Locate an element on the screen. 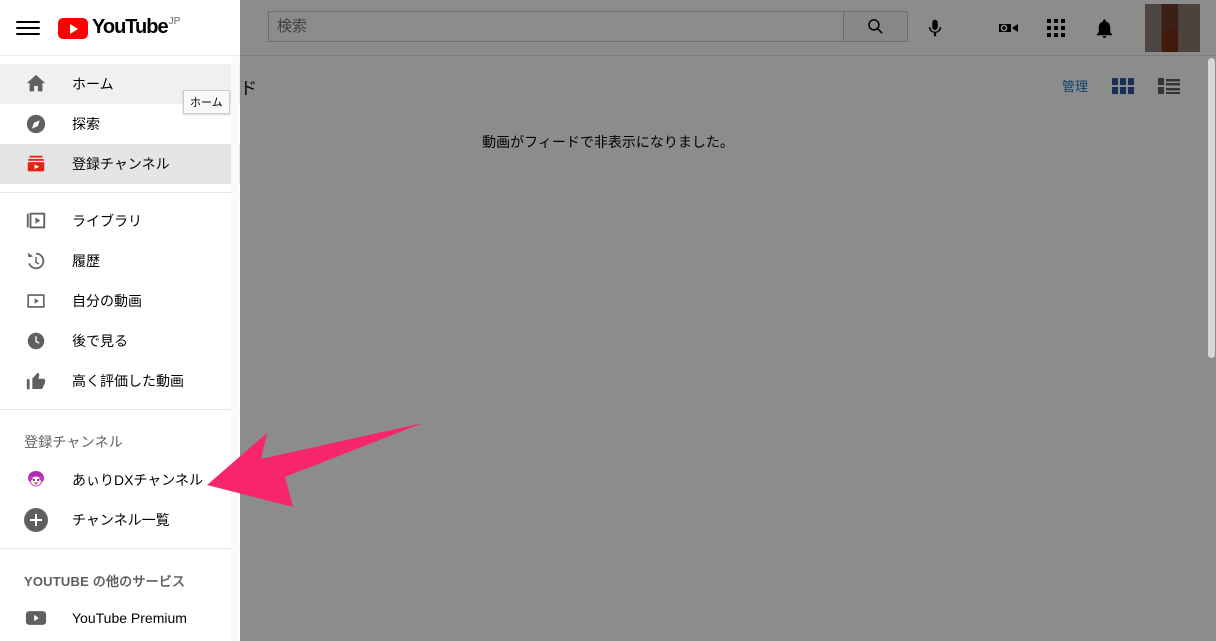 This screenshot has height=641, width=1216. sidebar-item-label: 高く評価した動画 is located at coordinates (128, 381).